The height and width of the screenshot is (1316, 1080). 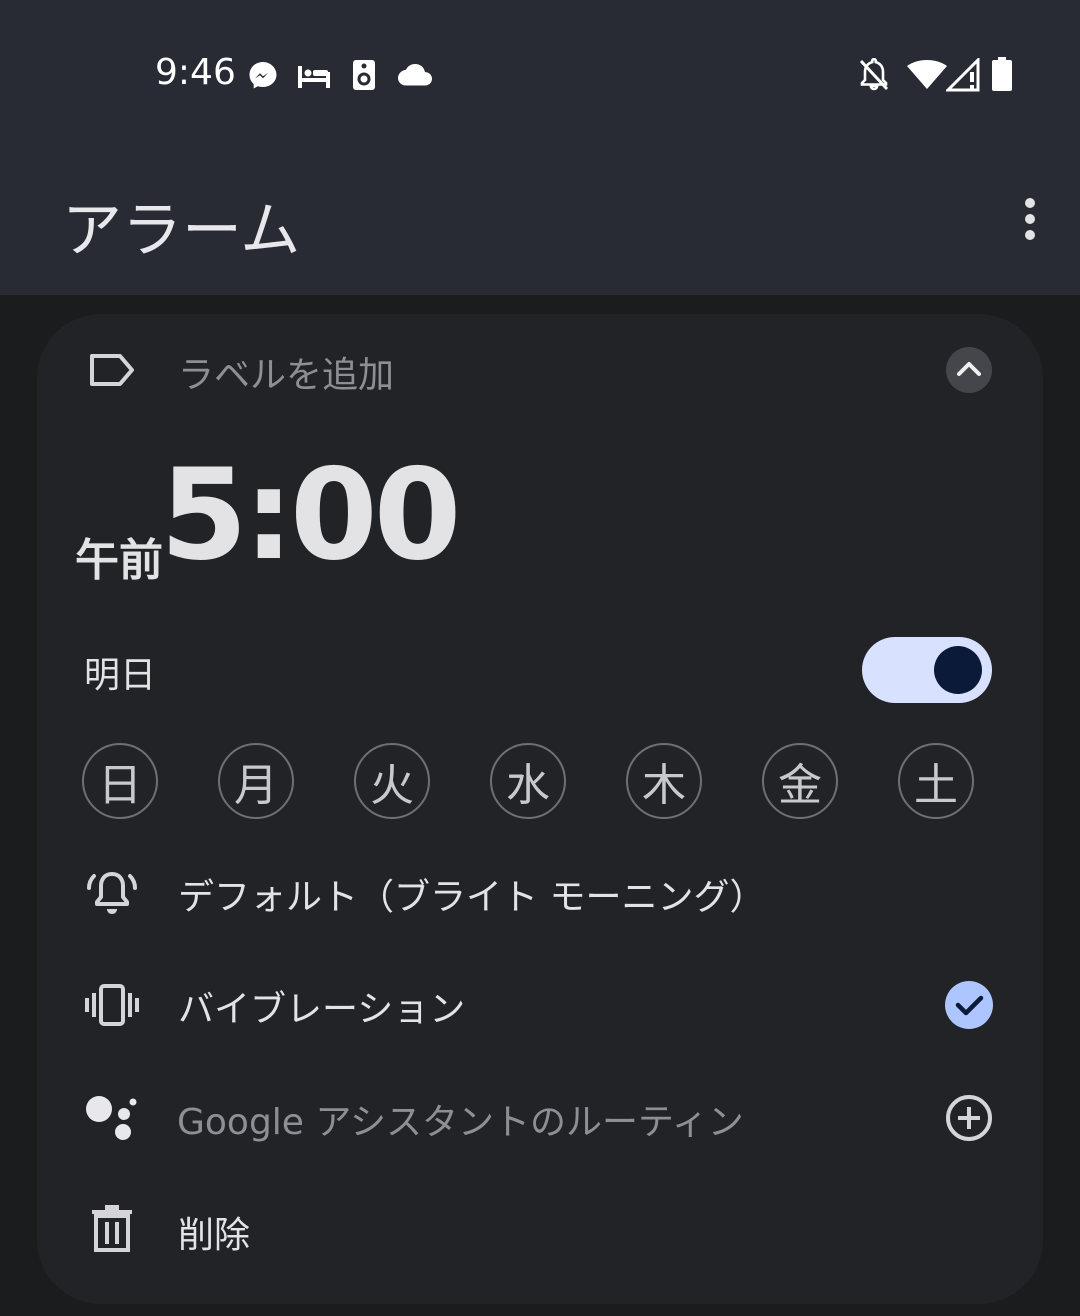 I want to click on cell-signal-icon, so click(x=963, y=75).